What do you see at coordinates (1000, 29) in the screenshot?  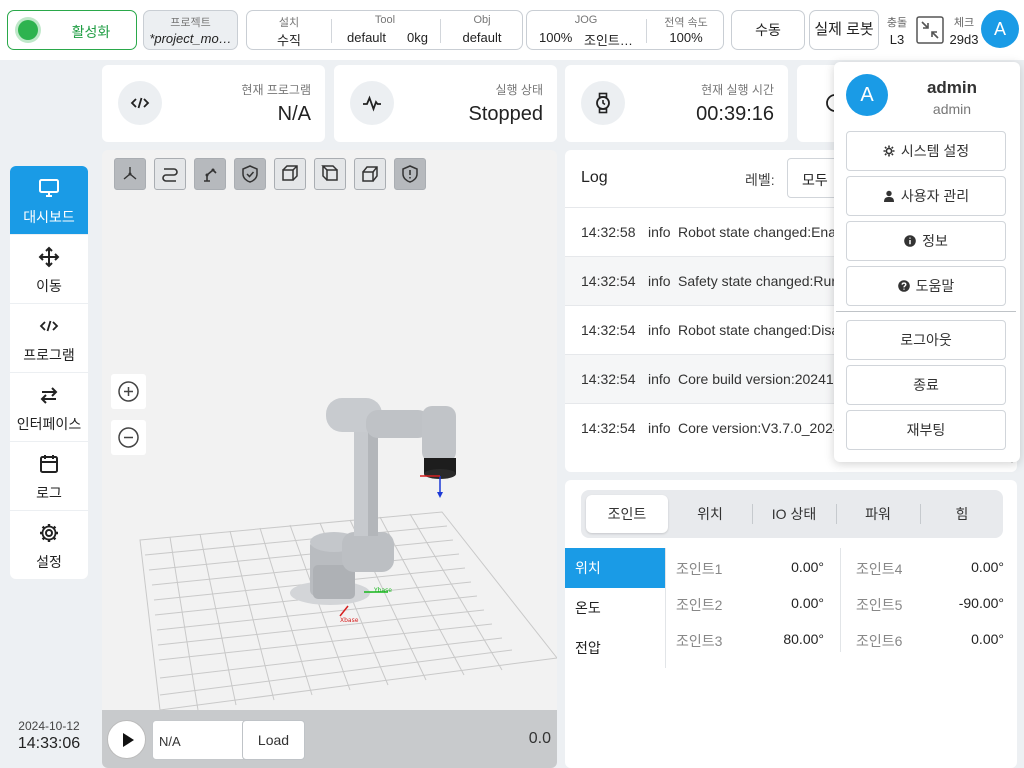 I see `user-avatar-button: A` at bounding box center [1000, 29].